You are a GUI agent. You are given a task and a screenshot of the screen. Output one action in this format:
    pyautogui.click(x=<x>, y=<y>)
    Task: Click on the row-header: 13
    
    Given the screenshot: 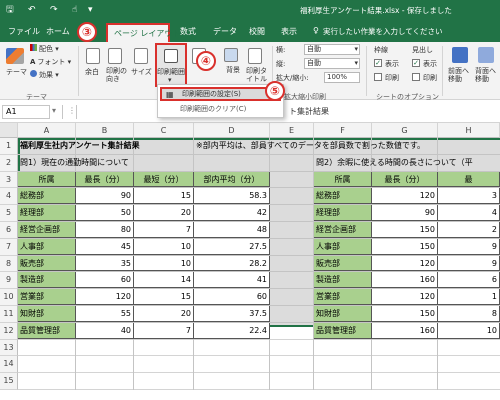 What is the action you would take?
    pyautogui.click(x=9, y=348)
    